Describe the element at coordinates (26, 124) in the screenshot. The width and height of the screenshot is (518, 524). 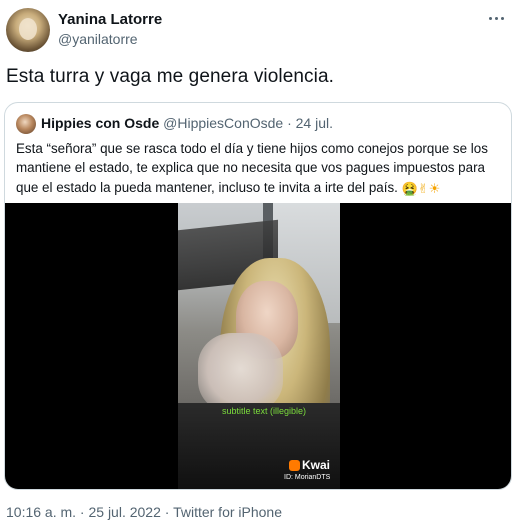
I see `quoted-avatar` at that location.